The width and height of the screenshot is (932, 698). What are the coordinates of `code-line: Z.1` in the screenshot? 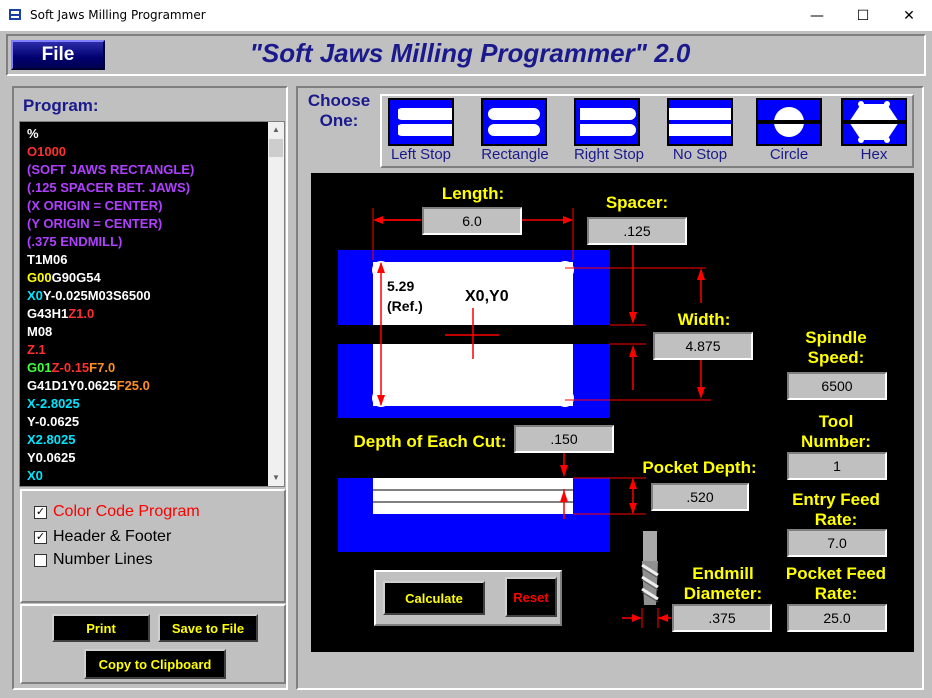 It's located at (36, 349).